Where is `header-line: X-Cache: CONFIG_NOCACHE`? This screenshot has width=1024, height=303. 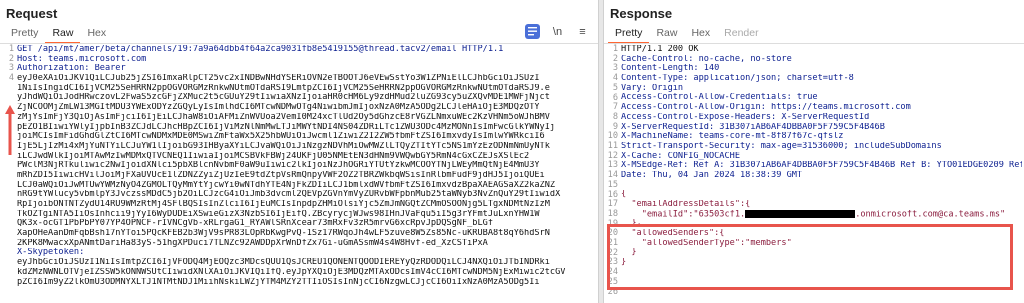 header-line: X-Cache: CONFIG_NOCACHE is located at coordinates (680, 156).